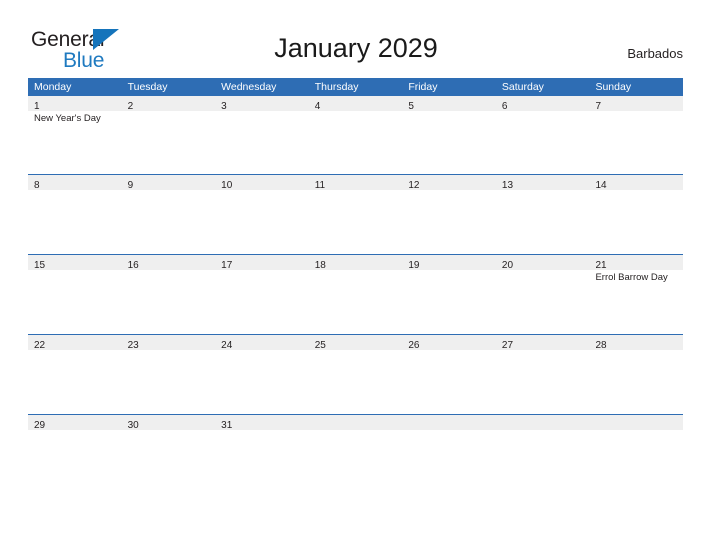 This screenshot has height=550, width=712. What do you see at coordinates (227, 185) in the screenshot?
I see `day-number: 10` at bounding box center [227, 185].